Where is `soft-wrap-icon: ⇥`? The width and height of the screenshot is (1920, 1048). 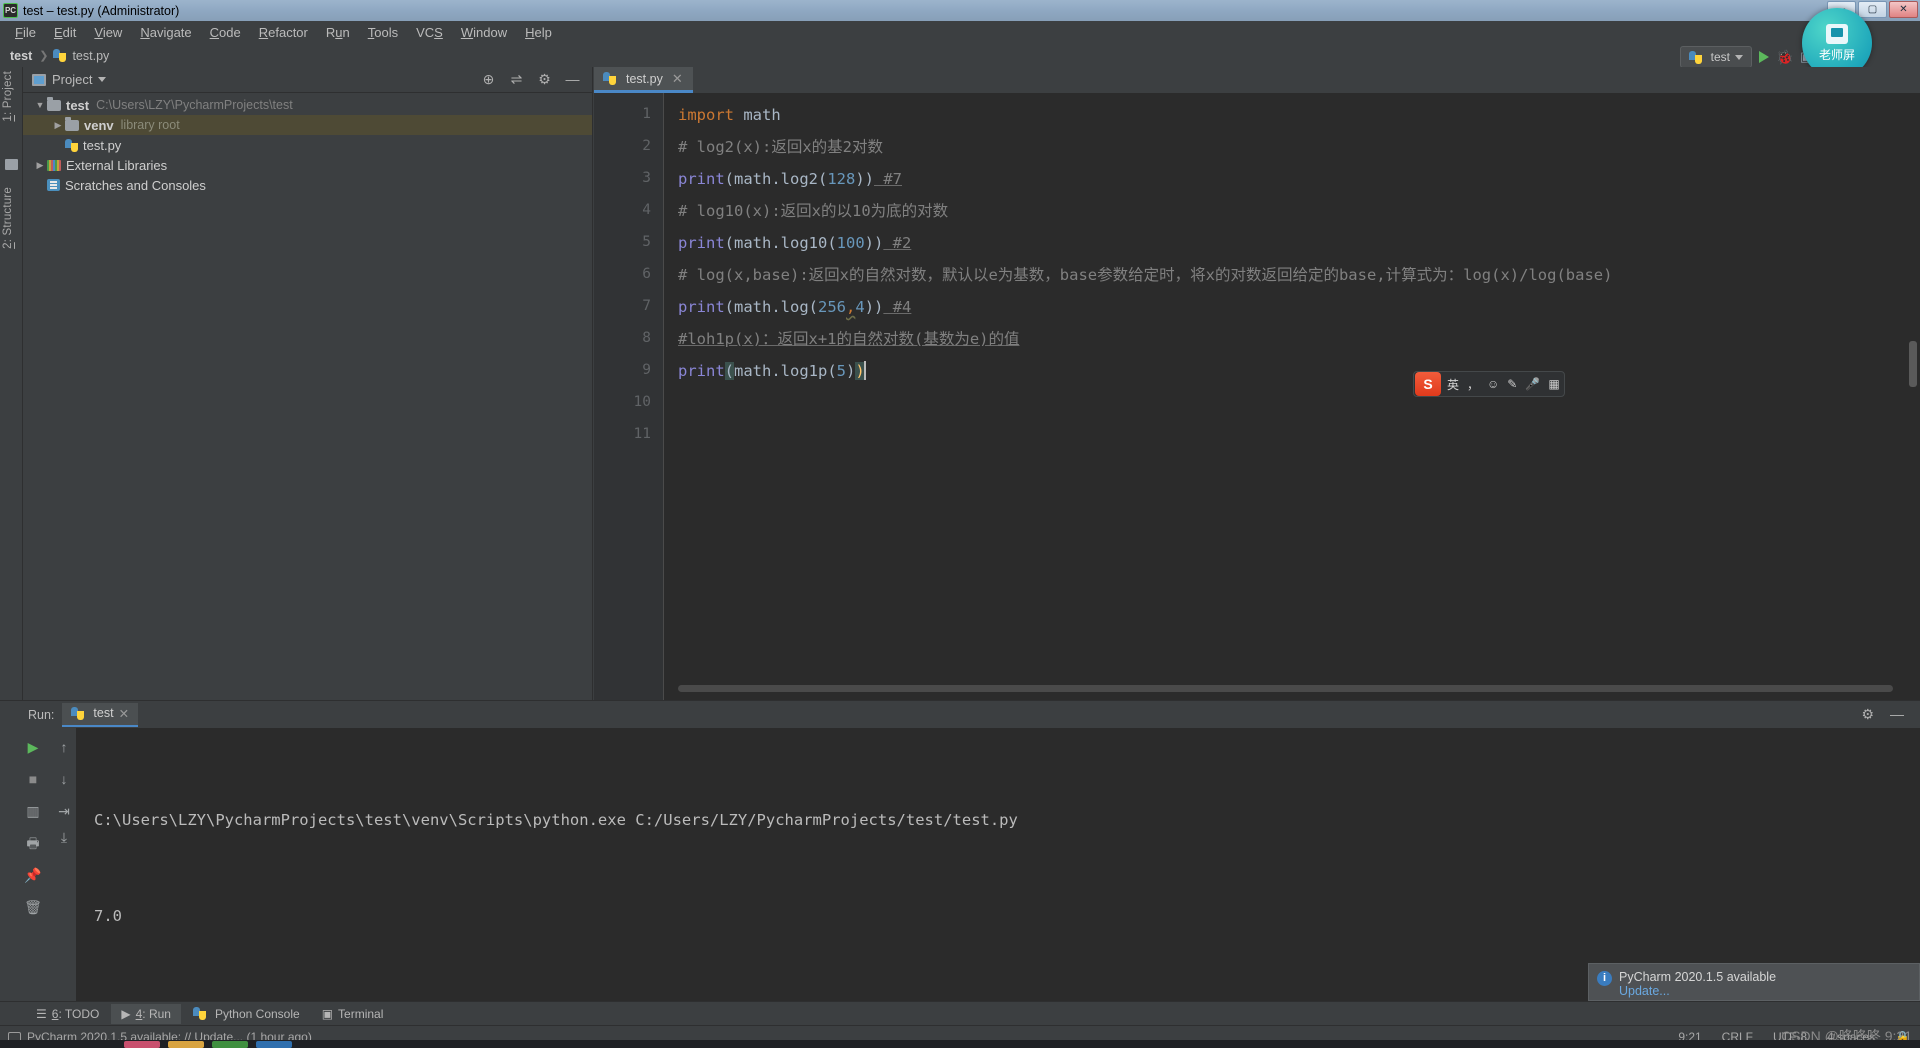 soft-wrap-icon: ⇥ is located at coordinates (64, 811).